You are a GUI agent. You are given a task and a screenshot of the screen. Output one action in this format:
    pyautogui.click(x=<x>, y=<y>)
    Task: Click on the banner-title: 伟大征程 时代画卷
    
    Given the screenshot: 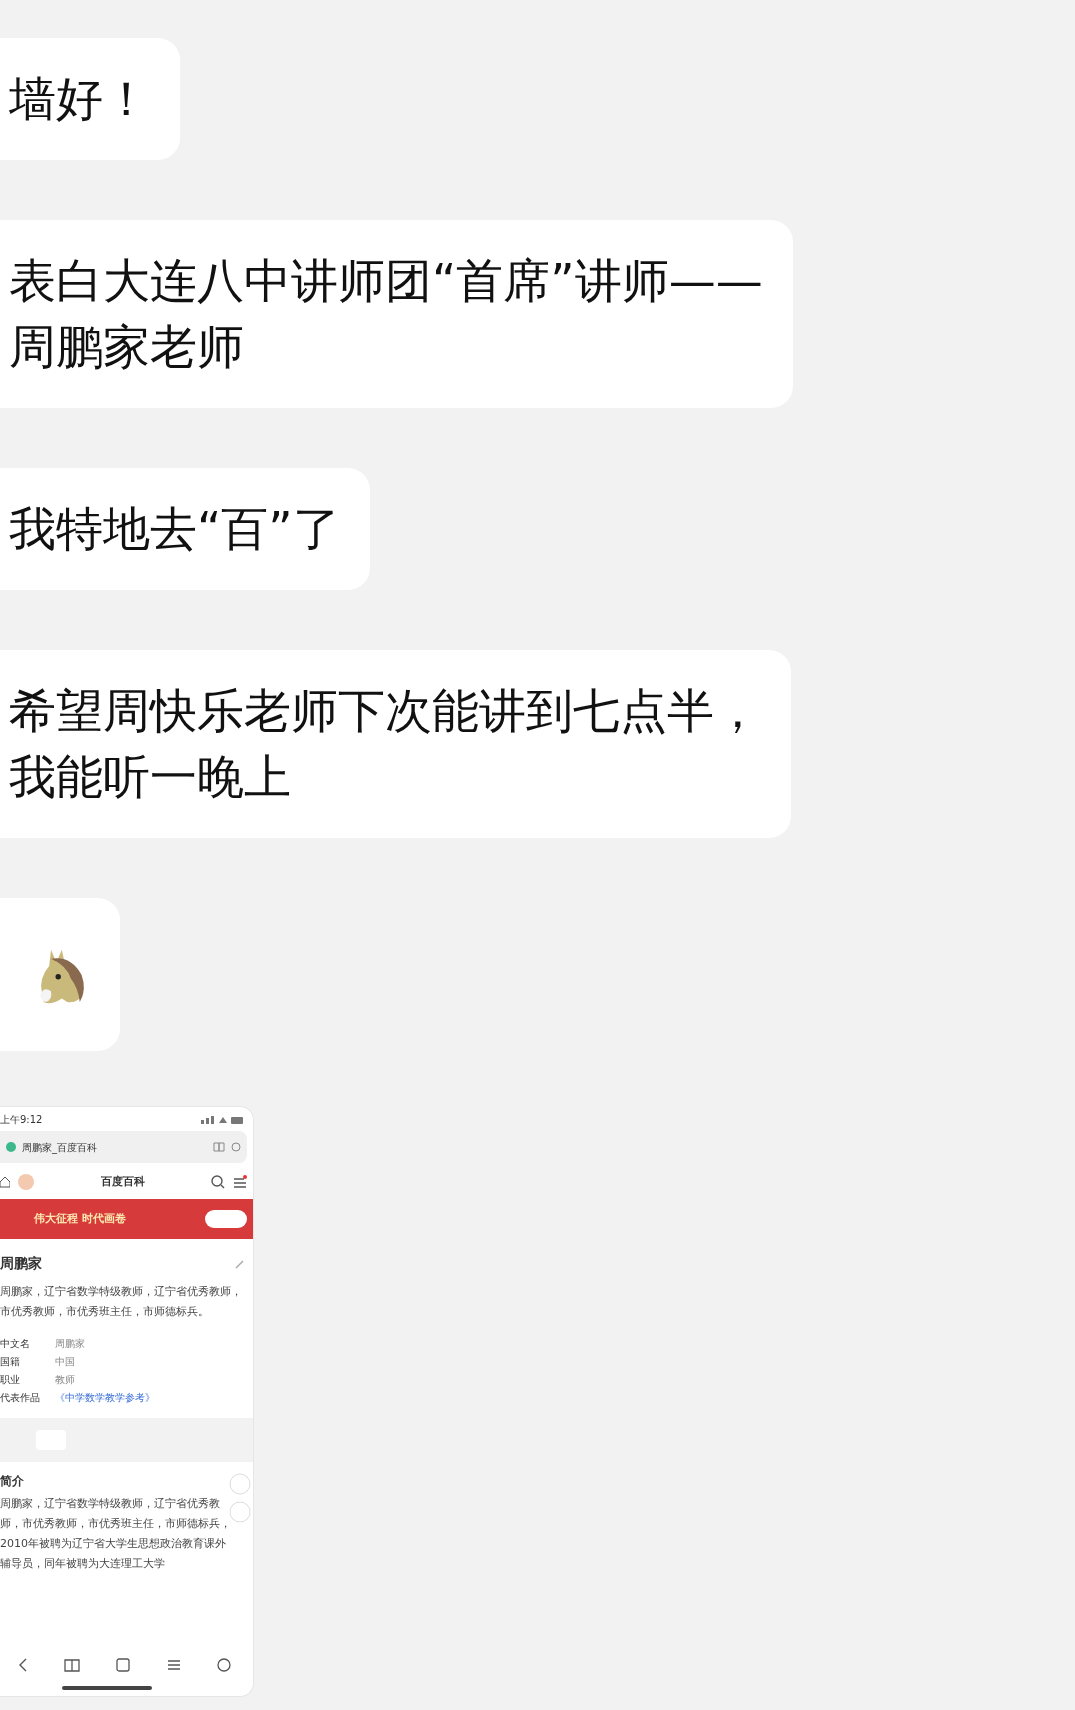 What is the action you would take?
    pyautogui.click(x=80, y=1218)
    